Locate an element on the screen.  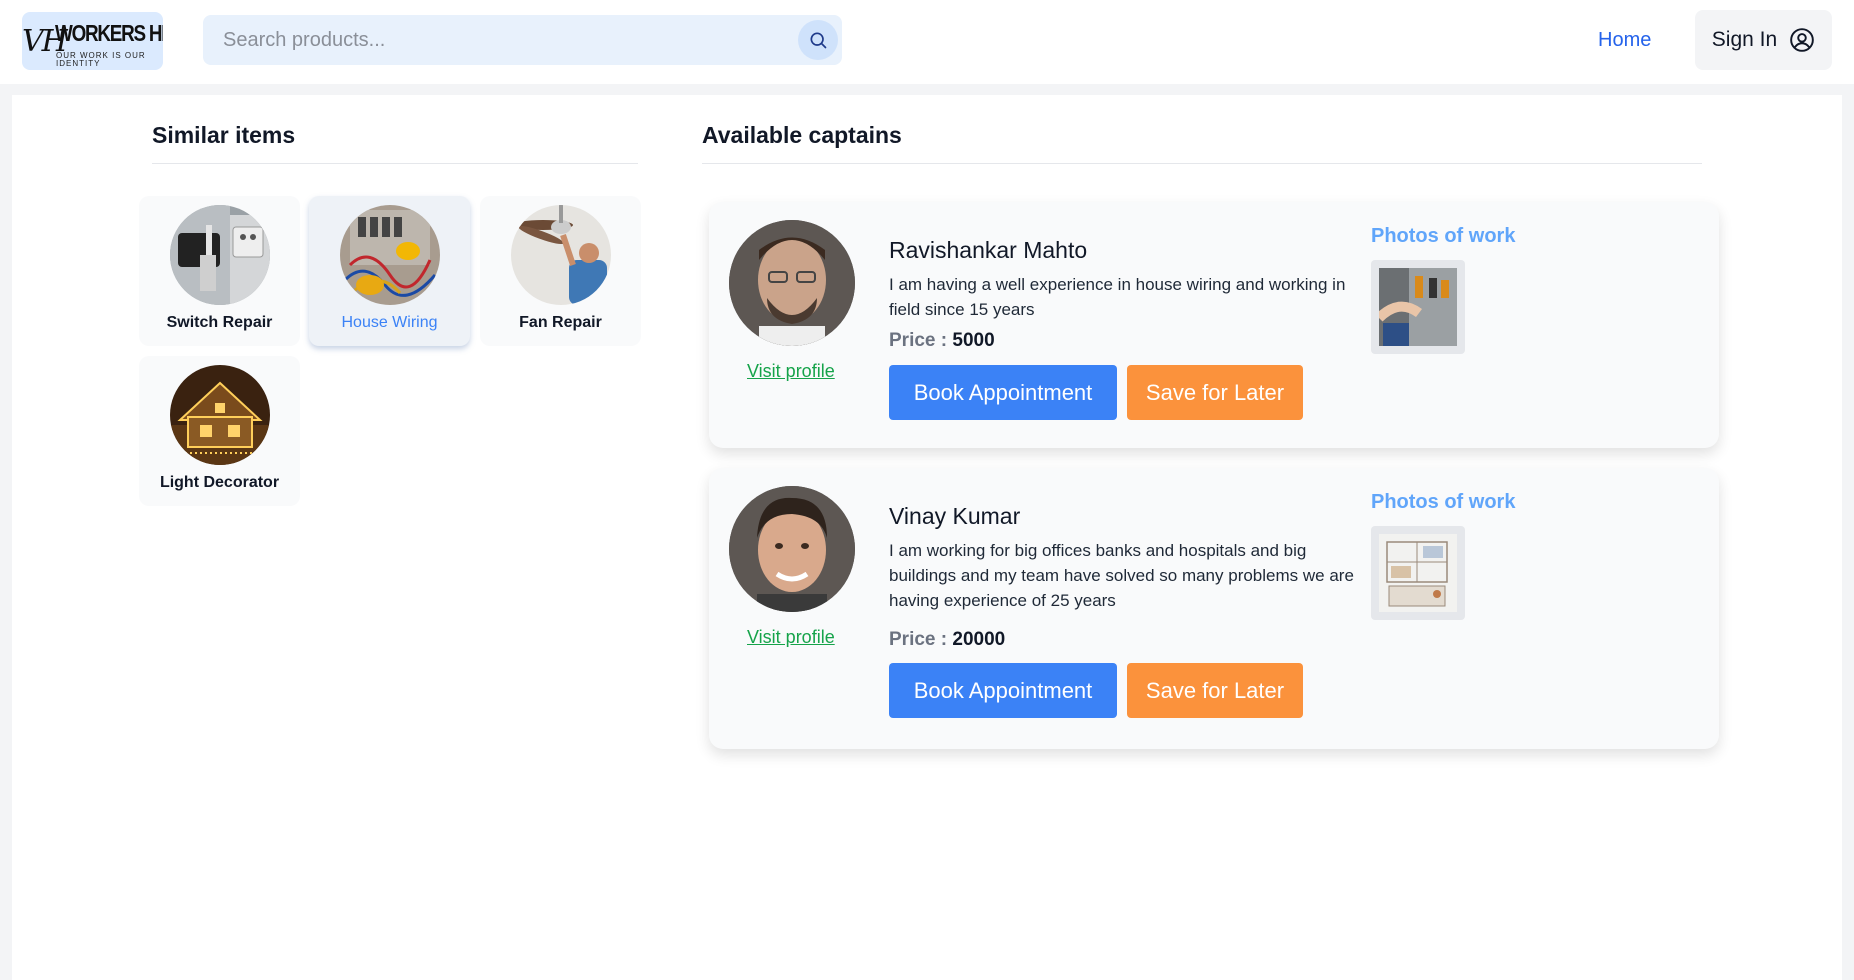
item-card-switch-repair: Switch Repair is located at coordinates (219, 271).